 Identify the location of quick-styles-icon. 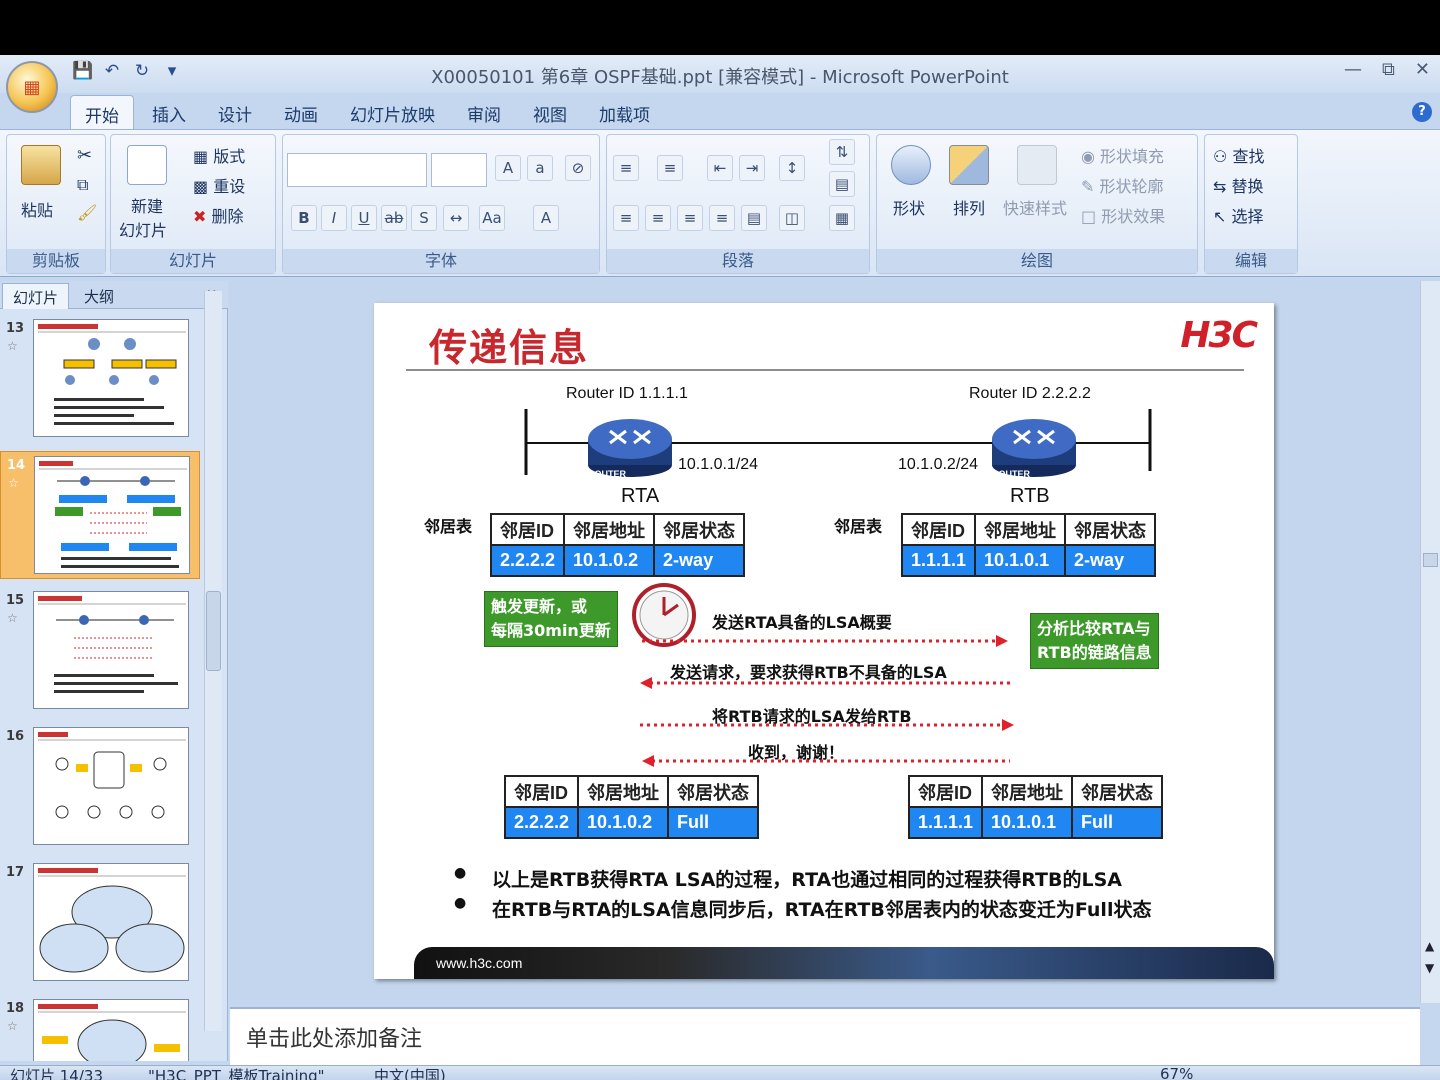
(1037, 165).